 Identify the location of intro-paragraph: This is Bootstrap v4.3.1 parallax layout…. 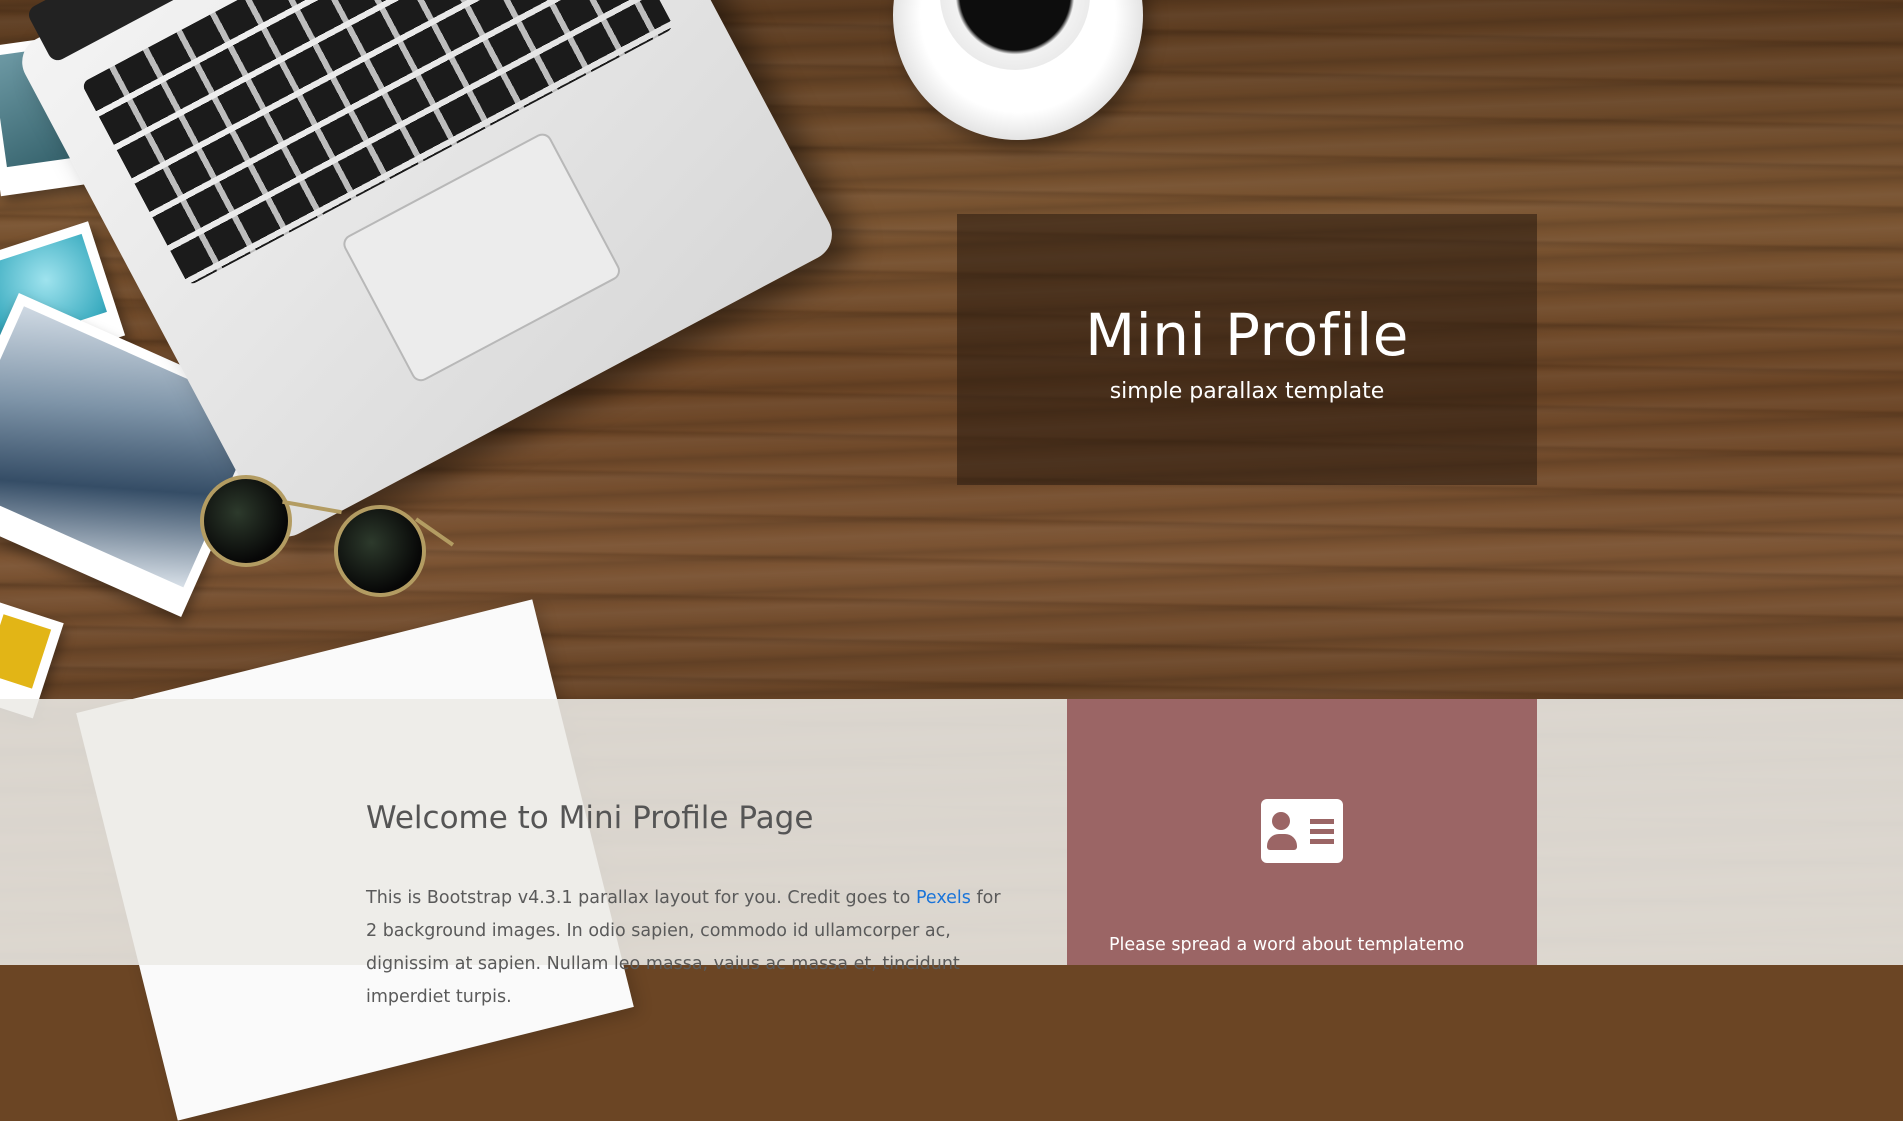
(686, 948).